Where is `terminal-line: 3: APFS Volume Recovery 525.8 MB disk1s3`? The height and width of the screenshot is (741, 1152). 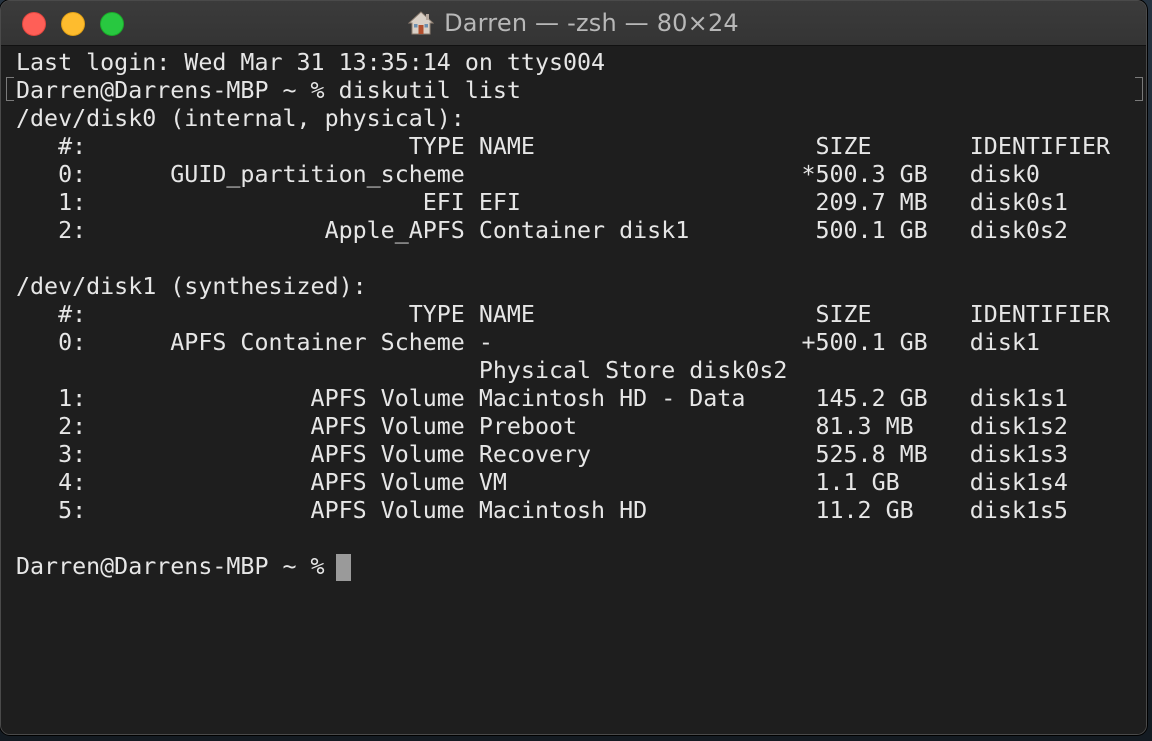 terminal-line: 3: APFS Volume Recovery 525.8 MB disk1s3 is located at coordinates (542, 454).